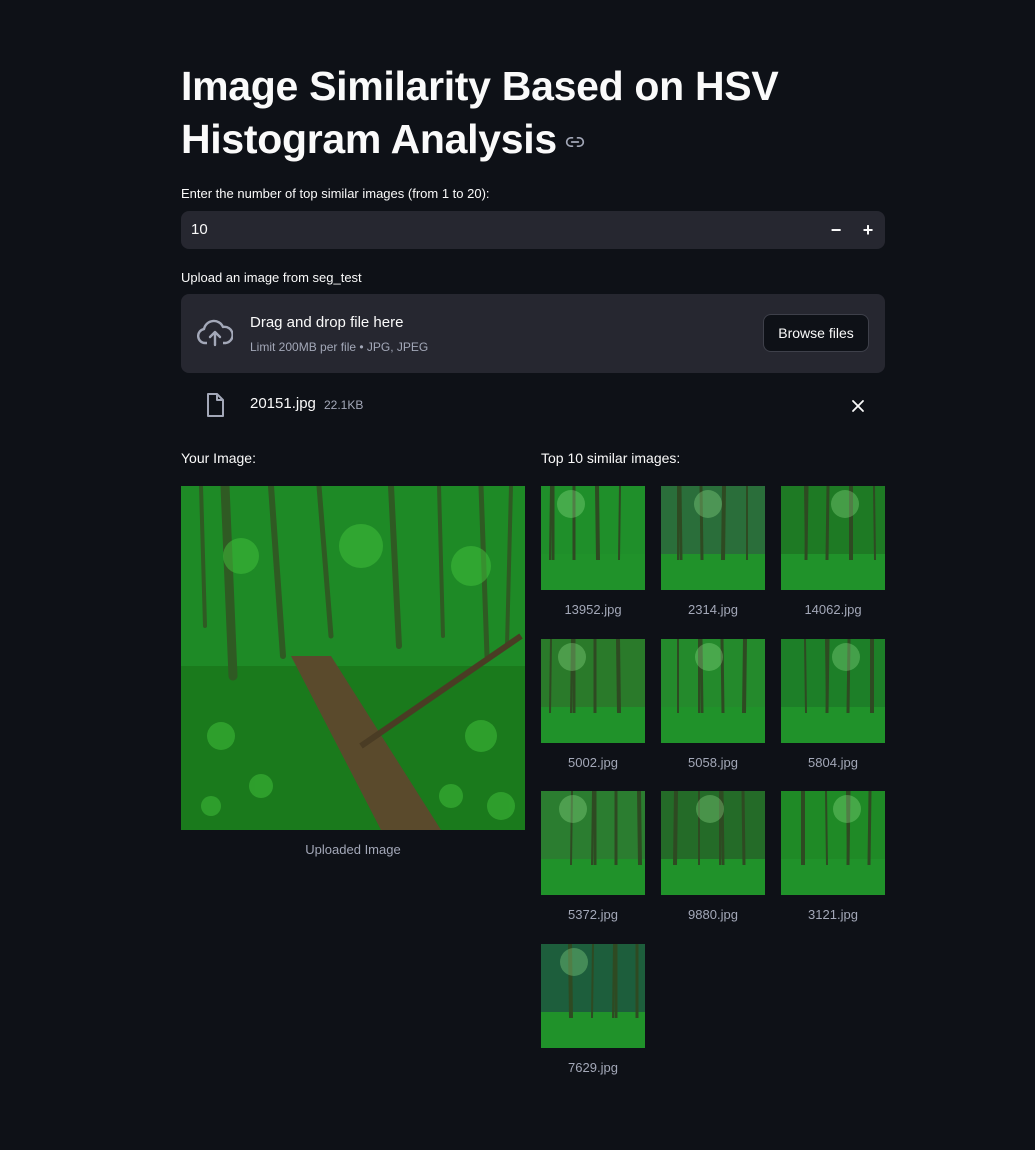 The height and width of the screenshot is (1150, 1035). Describe the element at coordinates (816, 333) in the screenshot. I see `browse-files-button: Browse files` at that location.